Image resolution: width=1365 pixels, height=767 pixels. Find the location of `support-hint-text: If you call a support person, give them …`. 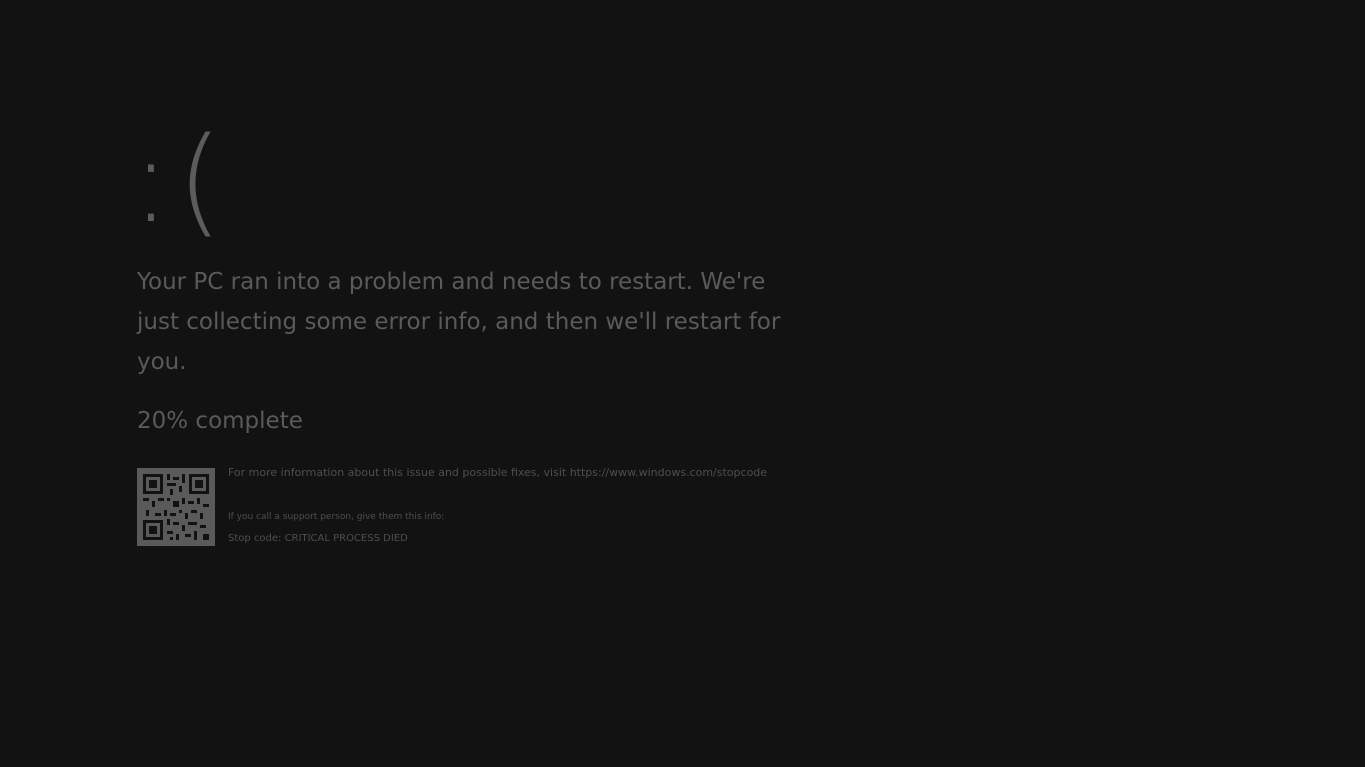

support-hint-text: If you call a support person, give them … is located at coordinates (336, 517).